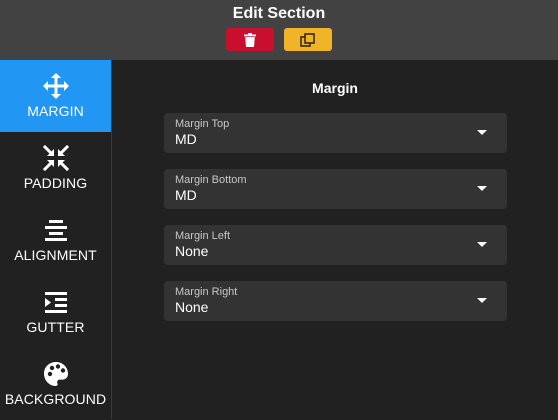 This screenshot has width=558, height=420. What do you see at coordinates (55, 183) in the screenshot?
I see `sidebar-item-label: PADDING` at bounding box center [55, 183].